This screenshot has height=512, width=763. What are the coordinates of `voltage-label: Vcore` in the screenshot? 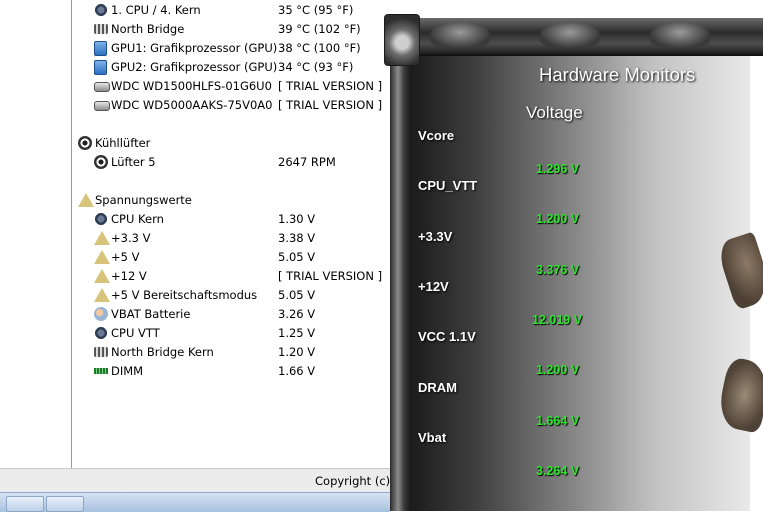 It's located at (436, 135).